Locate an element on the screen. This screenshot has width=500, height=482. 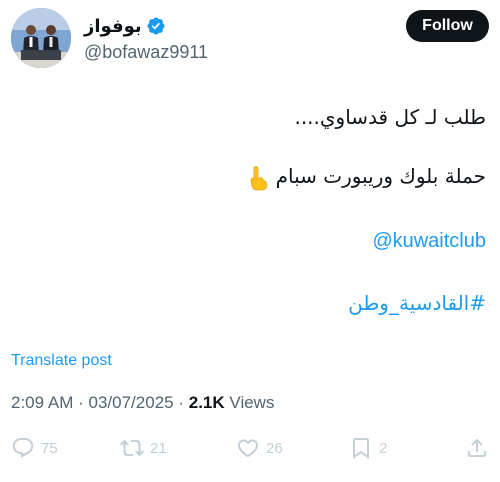
like-button: 26 is located at coordinates (259, 448).